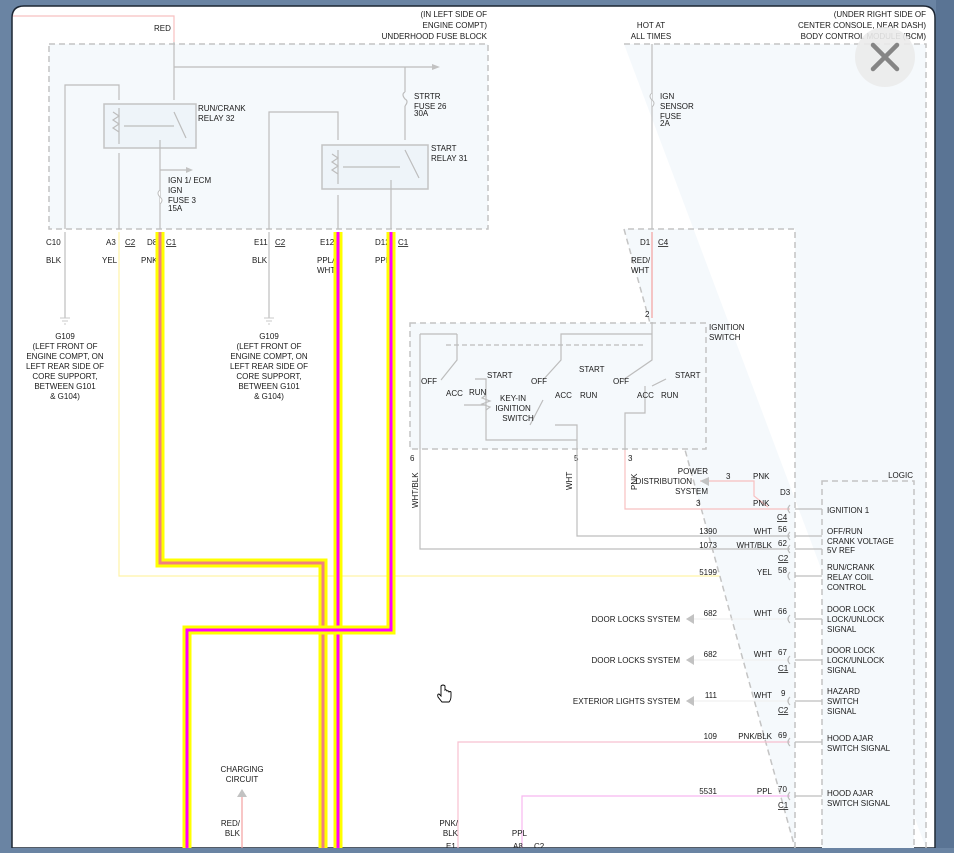 The width and height of the screenshot is (954, 853). I want to click on diagram-label: ALL TIMES, so click(651, 36).